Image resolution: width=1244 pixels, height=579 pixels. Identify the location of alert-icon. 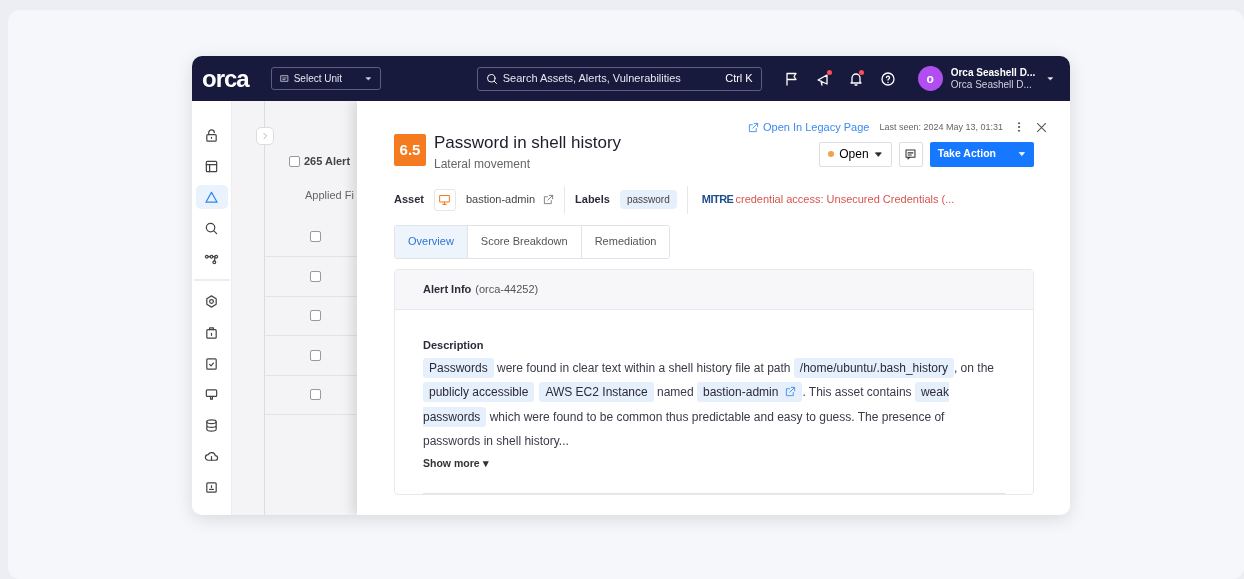
(211, 197).